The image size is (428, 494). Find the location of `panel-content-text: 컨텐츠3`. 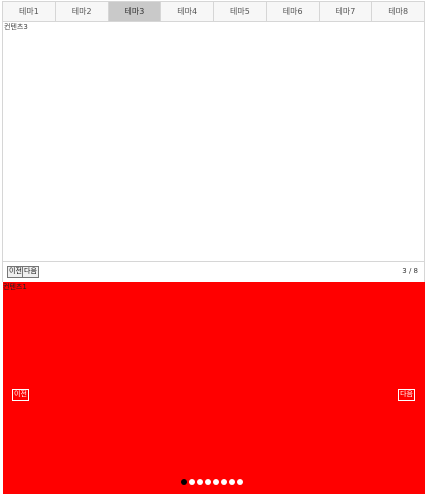

panel-content-text: 컨텐츠3 is located at coordinates (16, 27).